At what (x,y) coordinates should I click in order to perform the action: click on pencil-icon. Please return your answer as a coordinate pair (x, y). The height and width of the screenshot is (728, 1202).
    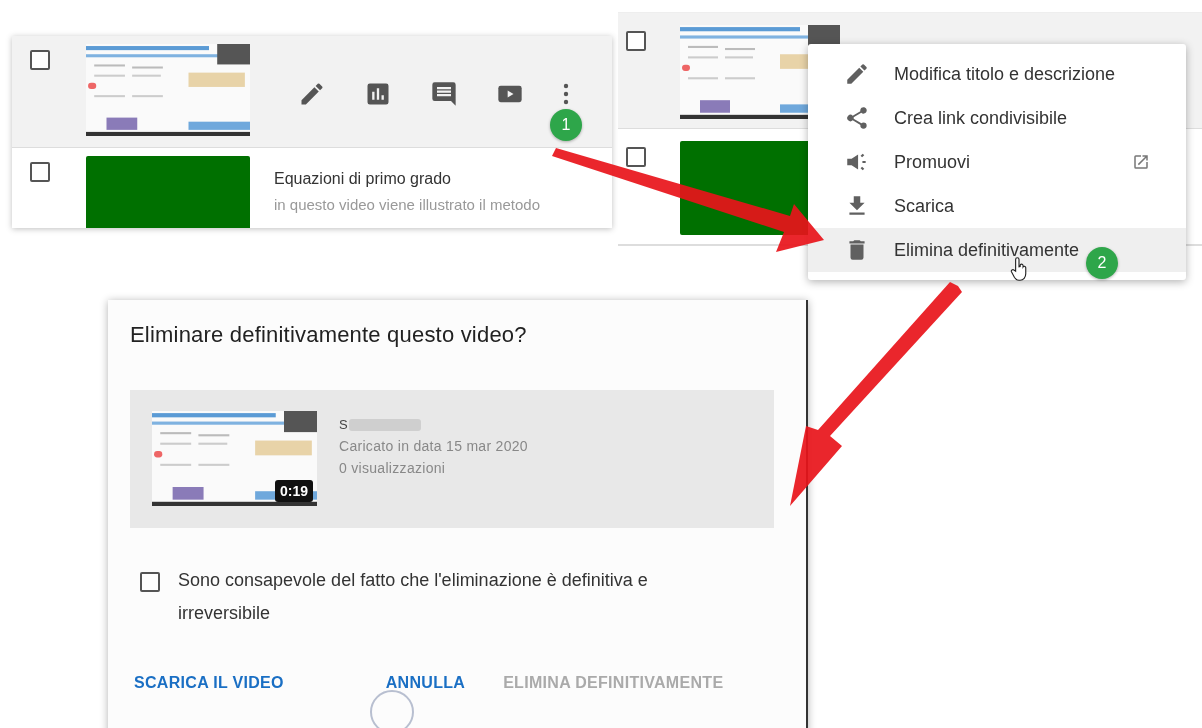
    Looking at the image, I should click on (857, 74).